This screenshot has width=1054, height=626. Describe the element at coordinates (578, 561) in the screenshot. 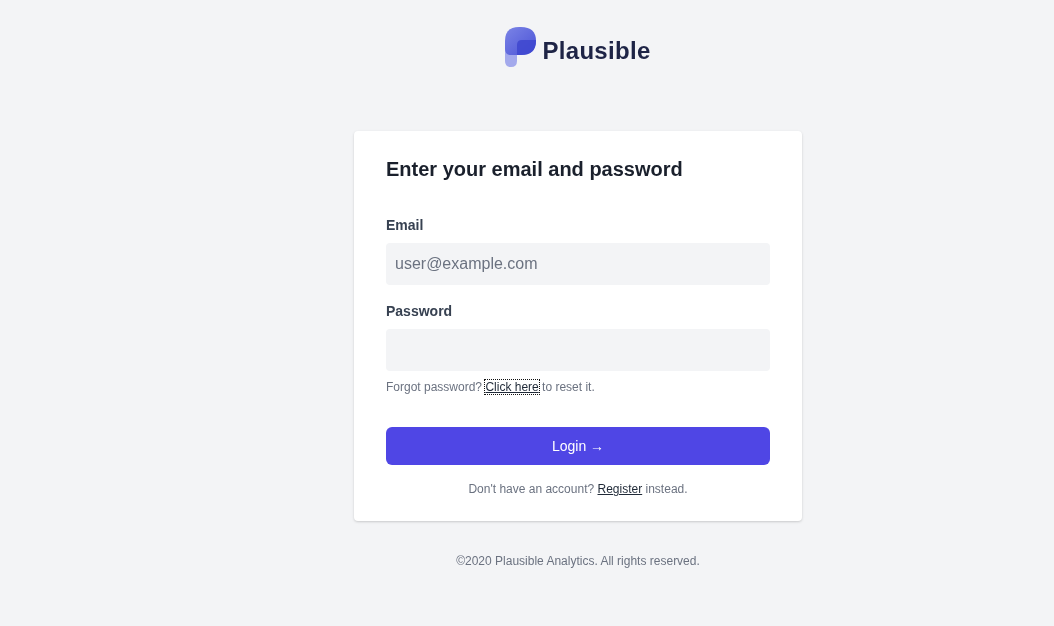

I see `copyright-text: ©2020 Plausible Analytics. All rights reserved.` at that location.